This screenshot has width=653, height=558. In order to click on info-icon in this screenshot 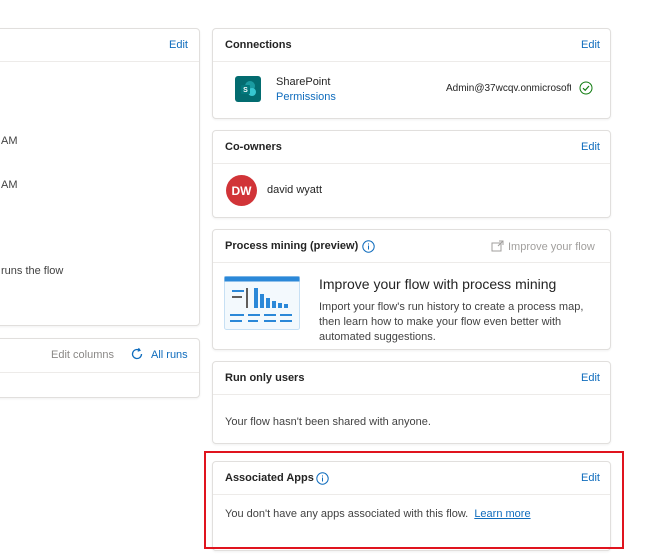, I will do `click(368, 246)`.